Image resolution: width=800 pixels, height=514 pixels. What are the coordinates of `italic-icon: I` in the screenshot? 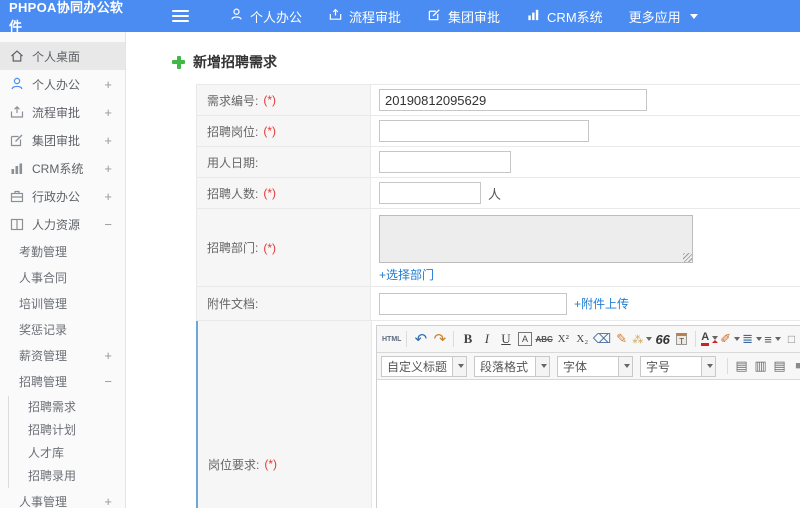 It's located at (486, 339).